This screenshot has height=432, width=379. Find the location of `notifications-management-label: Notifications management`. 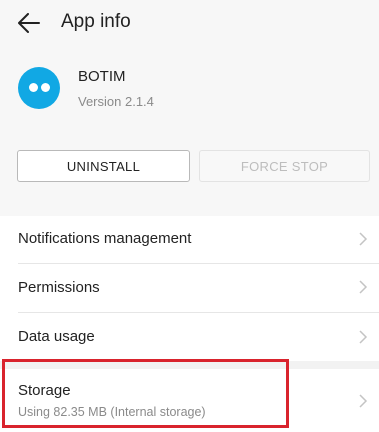

notifications-management-label: Notifications management is located at coordinates (105, 238).